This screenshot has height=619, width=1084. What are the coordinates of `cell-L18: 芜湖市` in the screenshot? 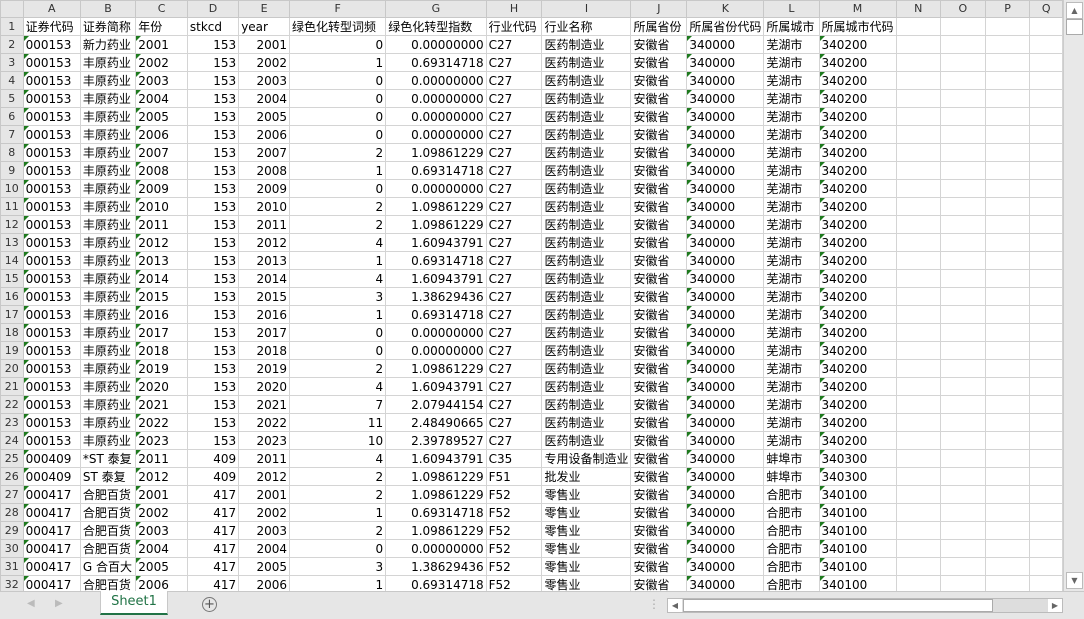 It's located at (791, 332).